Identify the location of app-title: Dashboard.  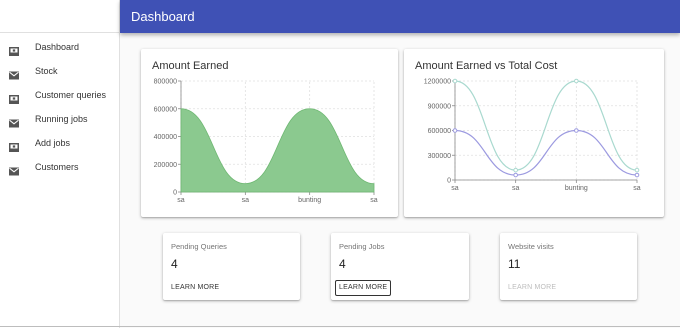
(163, 16).